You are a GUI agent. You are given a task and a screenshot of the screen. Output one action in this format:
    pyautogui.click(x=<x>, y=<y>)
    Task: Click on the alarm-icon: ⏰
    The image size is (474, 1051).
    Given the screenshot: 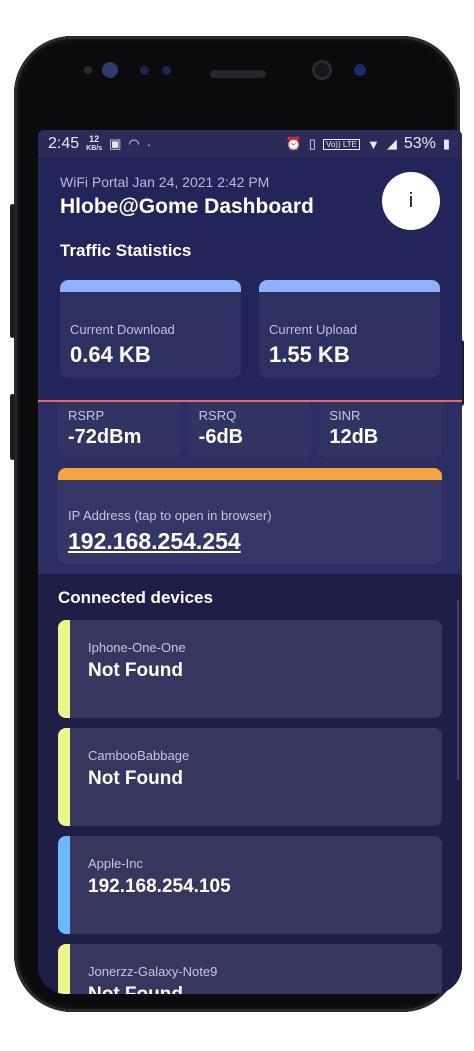 What is the action you would take?
    pyautogui.click(x=293, y=143)
    